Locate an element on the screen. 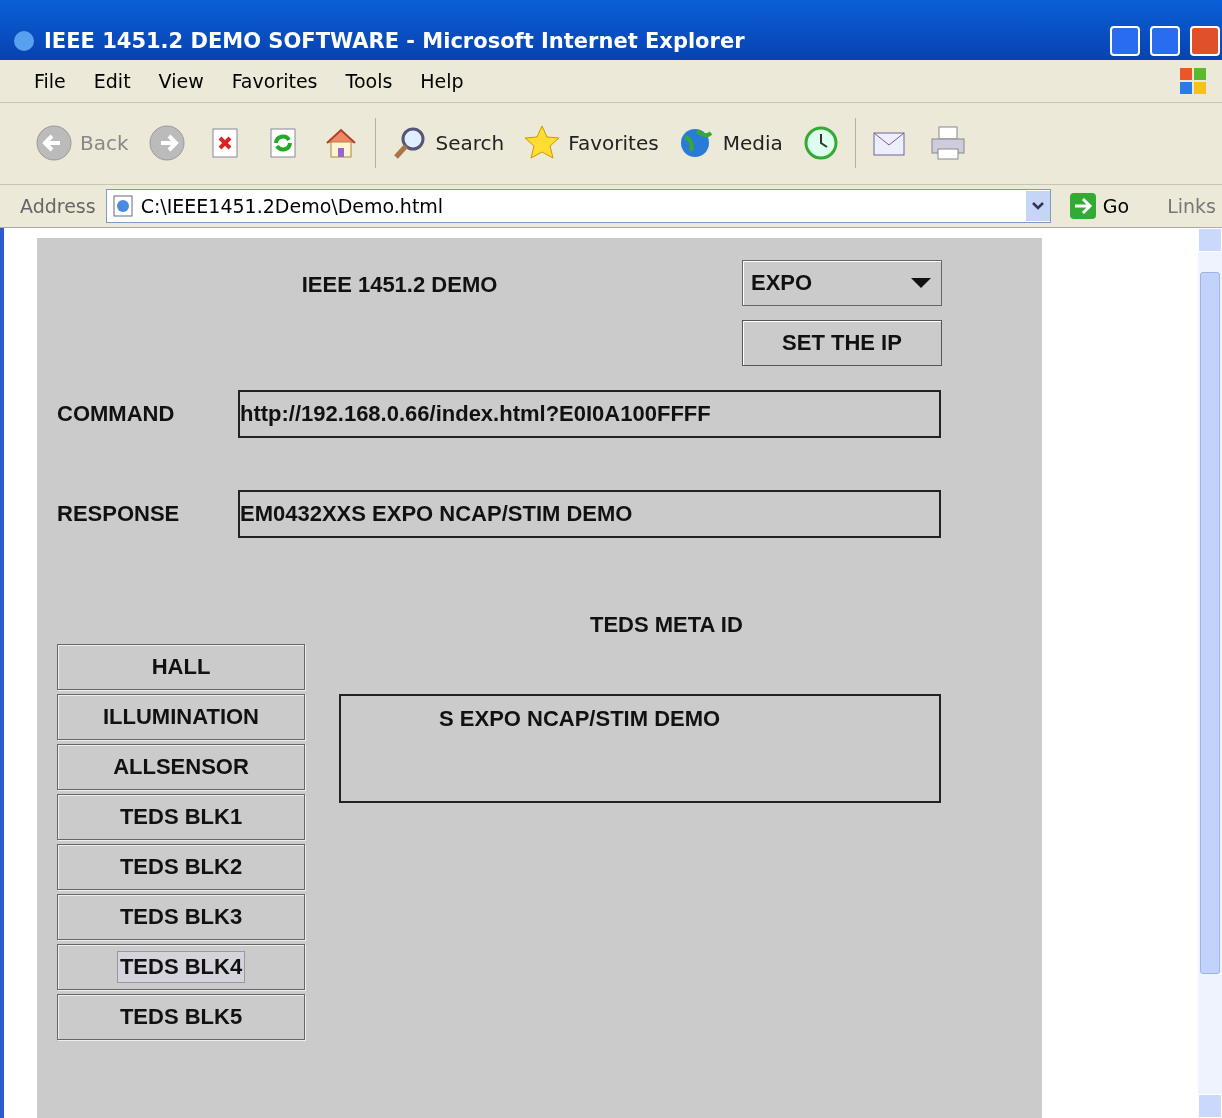  window-title: IEEE 1451.2 DEMO SOFTWARE - Microsoft Internet Explorer is located at coordinates (394, 40).